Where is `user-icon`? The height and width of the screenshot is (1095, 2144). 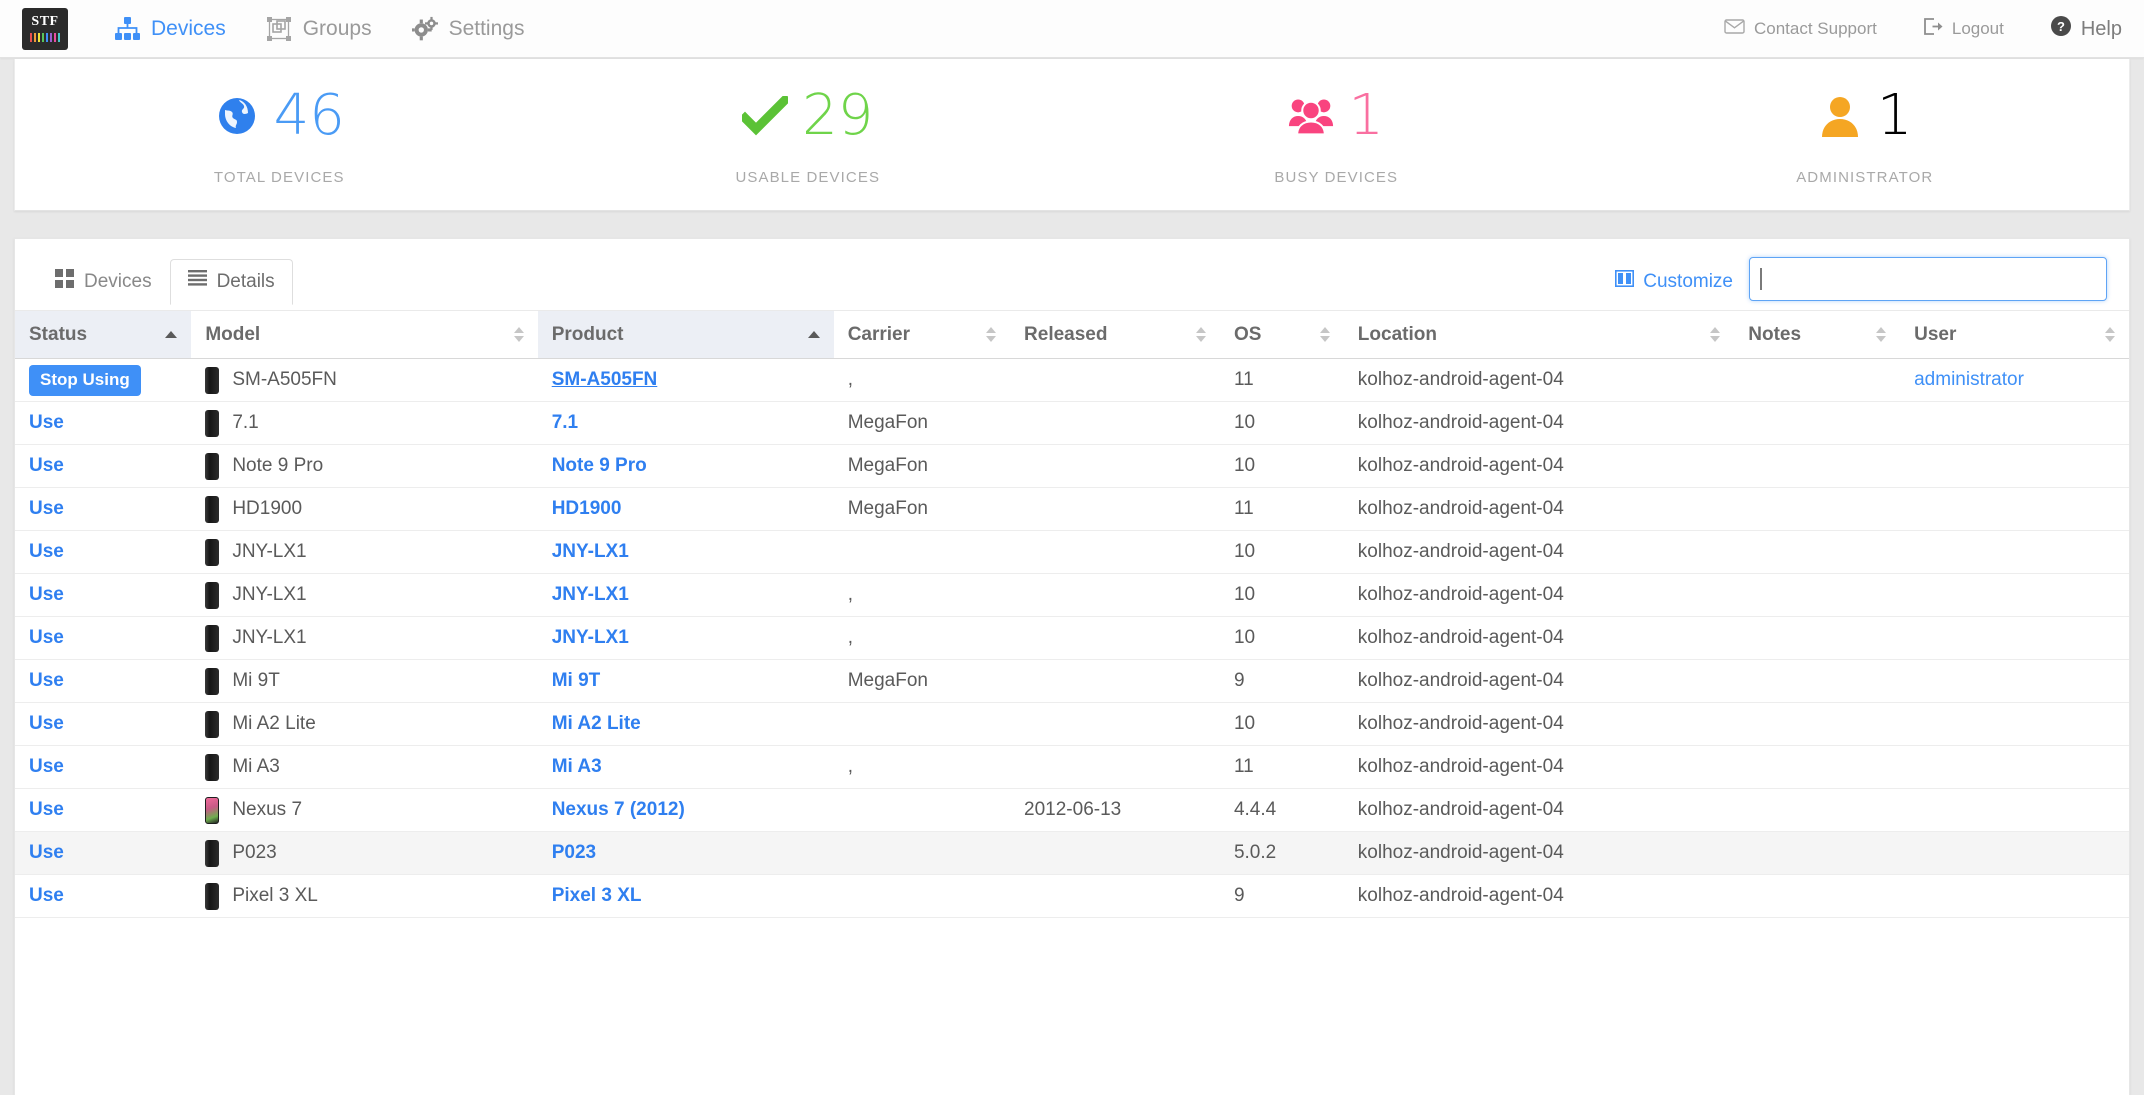
user-icon is located at coordinates (1840, 116).